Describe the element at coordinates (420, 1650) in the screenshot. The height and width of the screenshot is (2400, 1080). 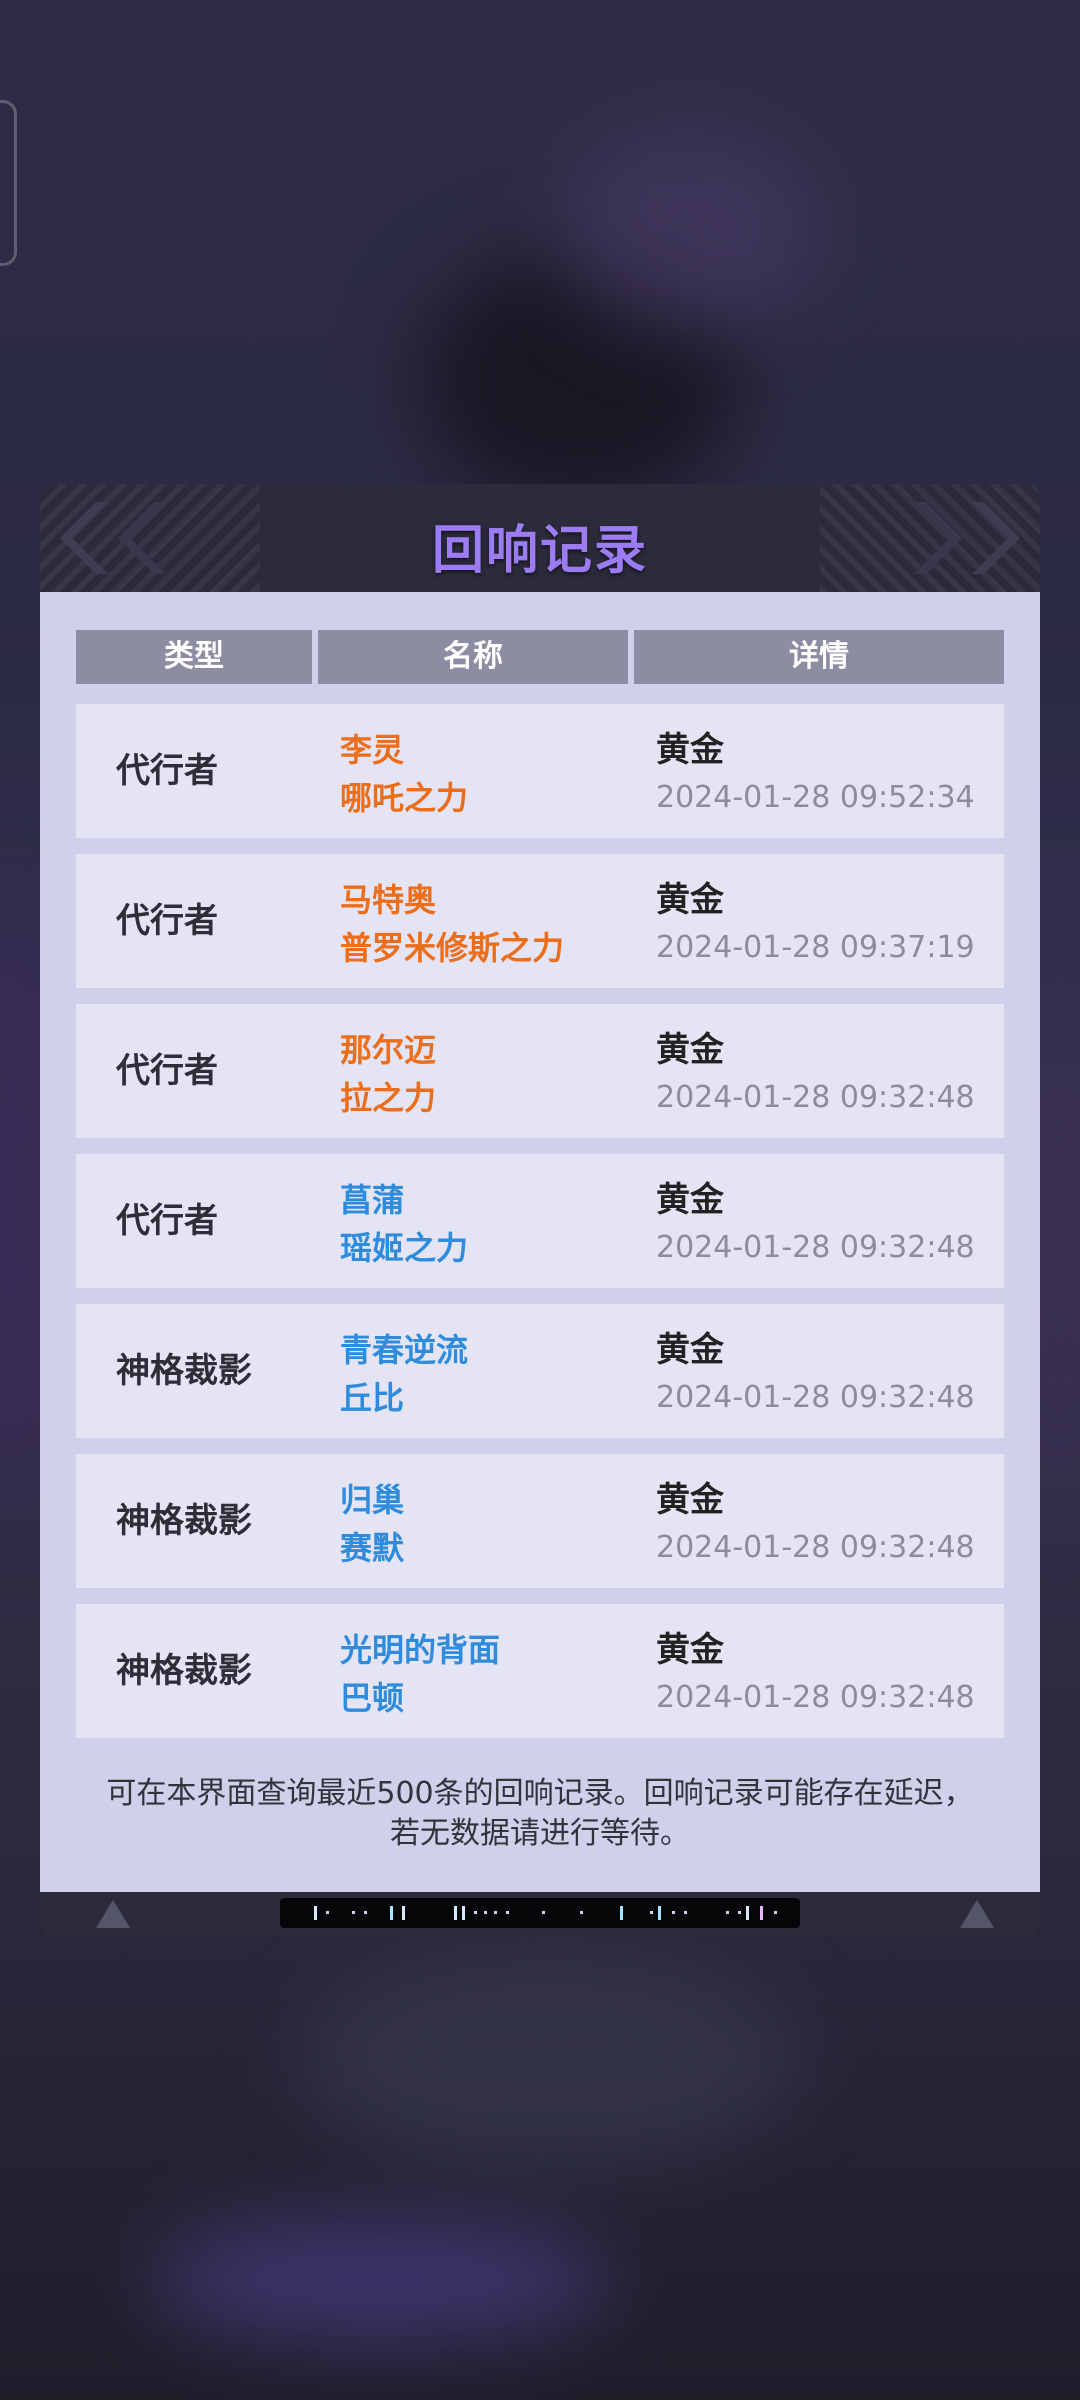
I see `record-name-line1: 光明的背面` at that location.